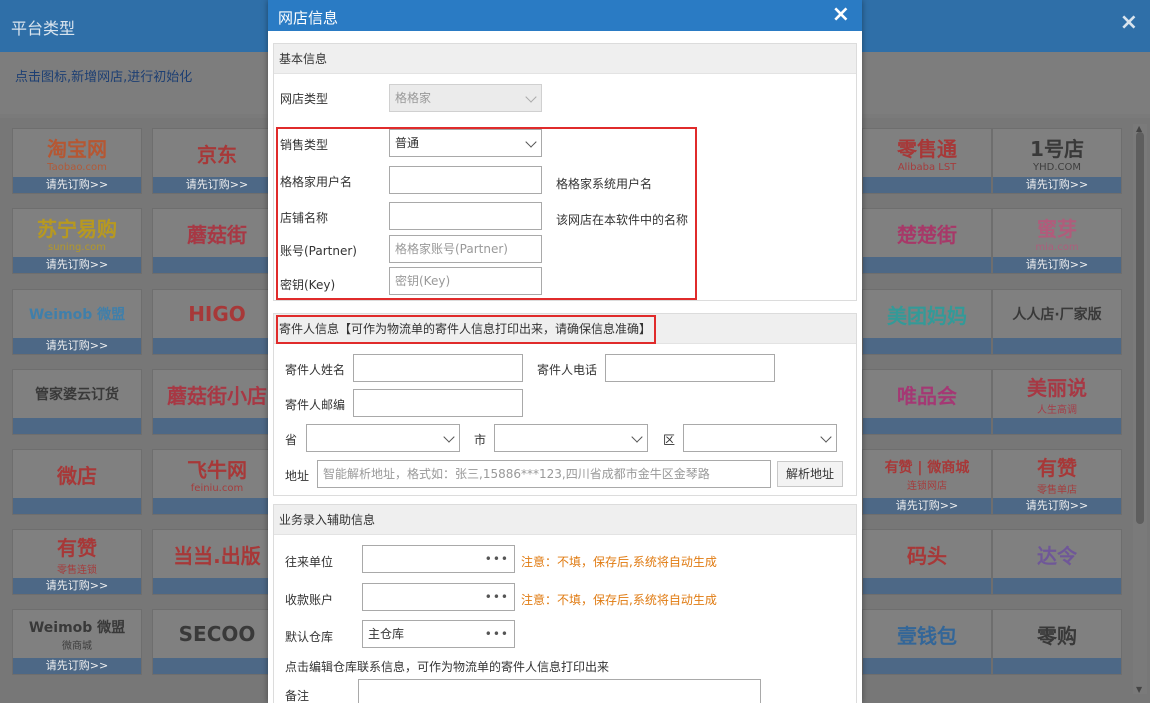 The image size is (1150, 703). Describe the element at coordinates (77, 562) in the screenshot. I see `platform-tile-youzan-retail-chain: 有赞 零售连锁 请先订购>>` at that location.